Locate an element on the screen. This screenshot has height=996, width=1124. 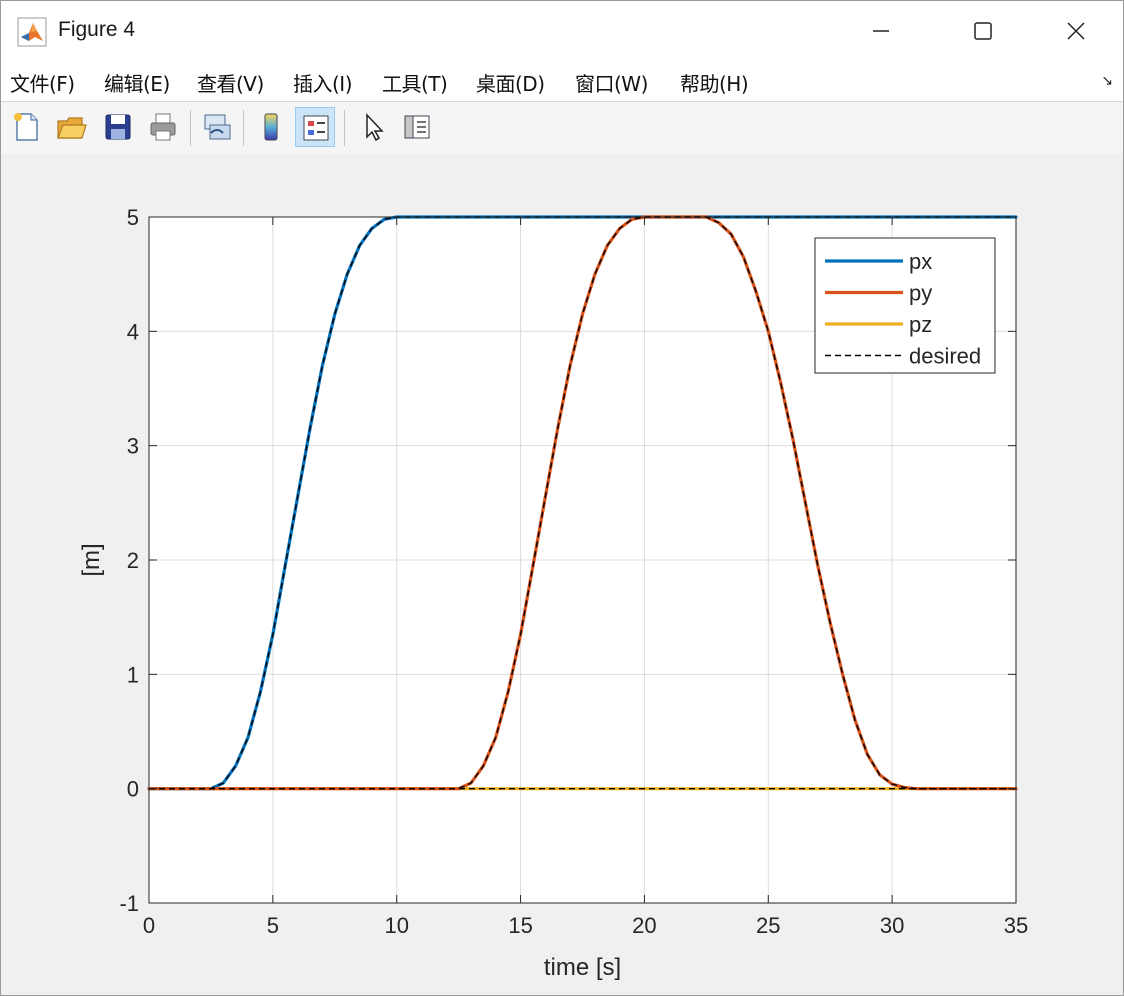
legend-label-px: px is located at coordinates (920, 261).